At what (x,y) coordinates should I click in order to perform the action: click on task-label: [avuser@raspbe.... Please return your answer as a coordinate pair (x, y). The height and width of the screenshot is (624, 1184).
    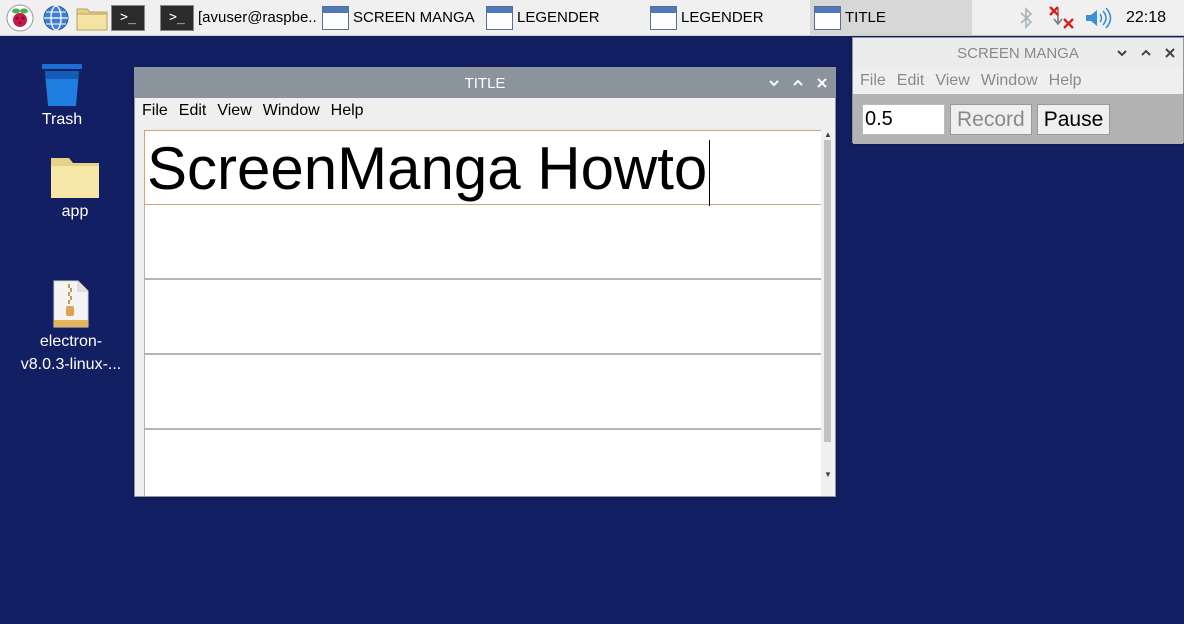
    Looking at the image, I should click on (258, 17).